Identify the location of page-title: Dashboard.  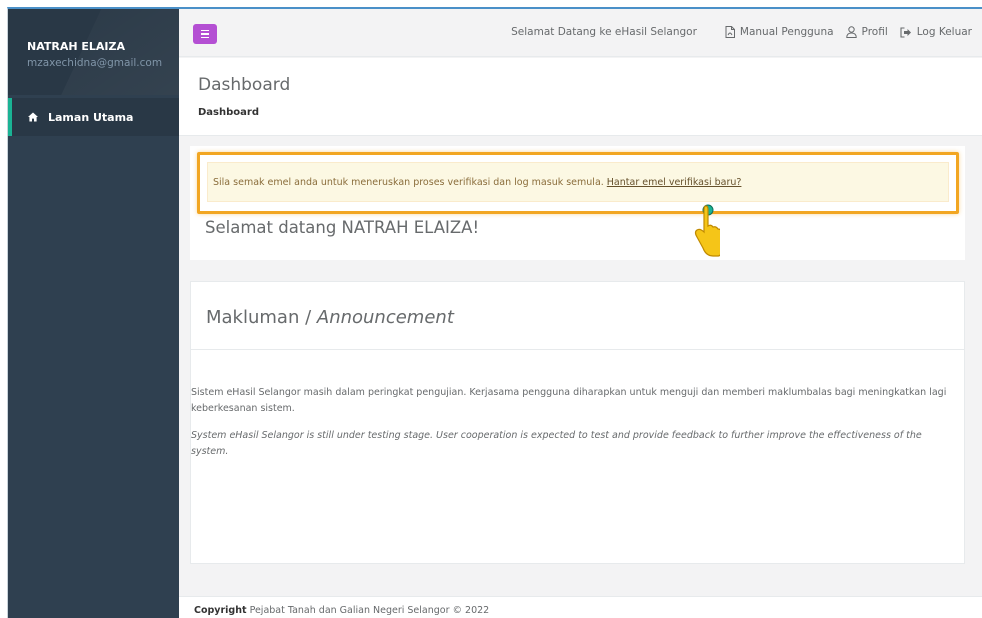
(244, 85).